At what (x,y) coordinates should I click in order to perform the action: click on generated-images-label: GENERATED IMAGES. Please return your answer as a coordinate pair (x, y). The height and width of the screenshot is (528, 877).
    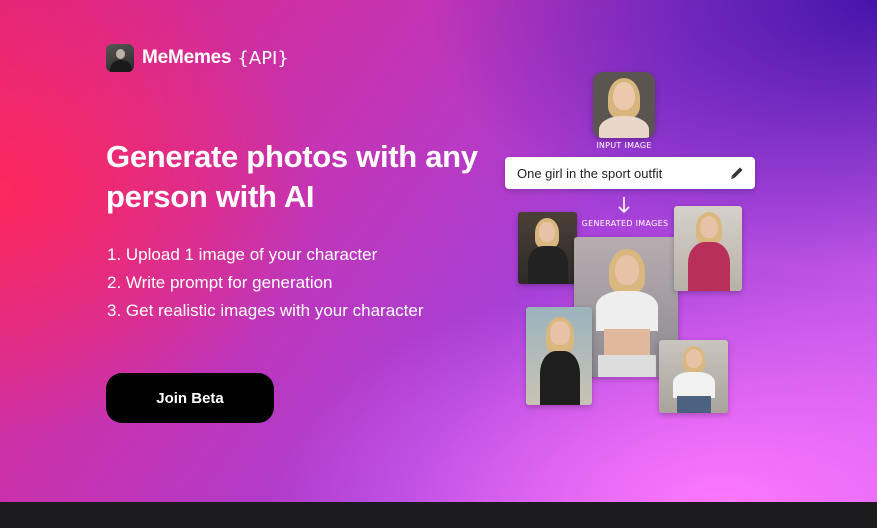
    Looking at the image, I should click on (625, 223).